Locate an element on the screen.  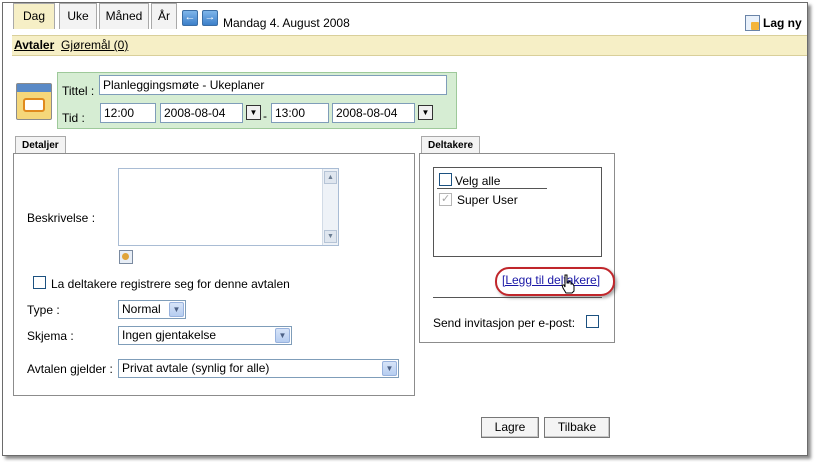
type-label: Type : is located at coordinates (43, 310).